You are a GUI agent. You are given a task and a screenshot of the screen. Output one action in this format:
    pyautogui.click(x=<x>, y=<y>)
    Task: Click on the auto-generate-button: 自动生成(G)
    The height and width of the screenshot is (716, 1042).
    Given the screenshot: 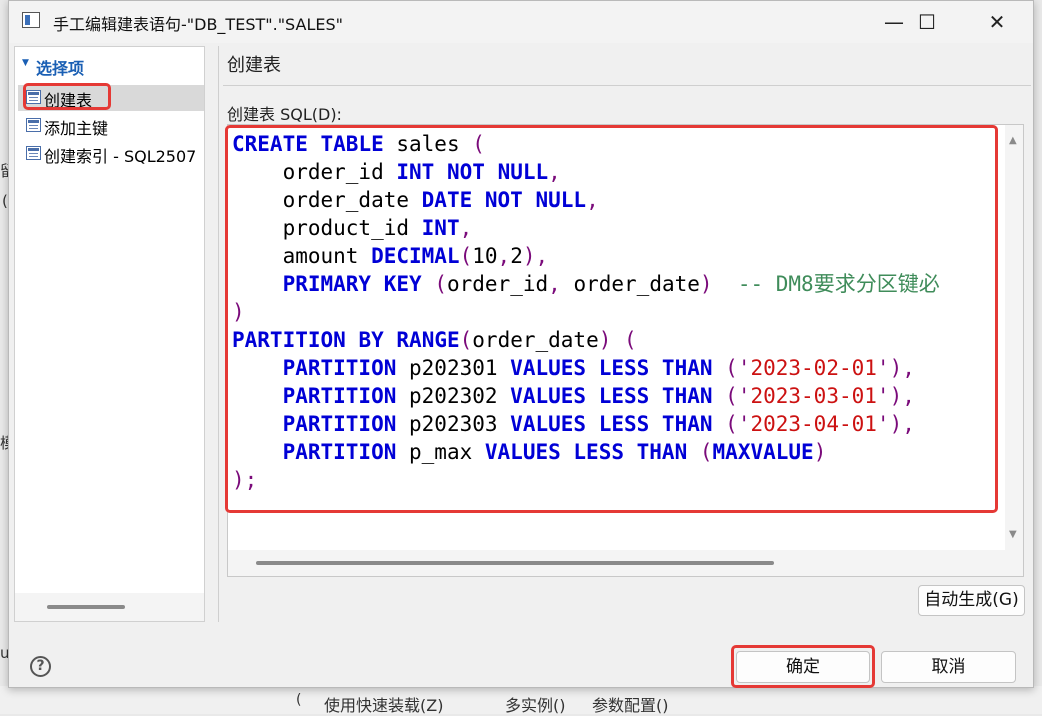 What is the action you would take?
    pyautogui.click(x=971, y=600)
    